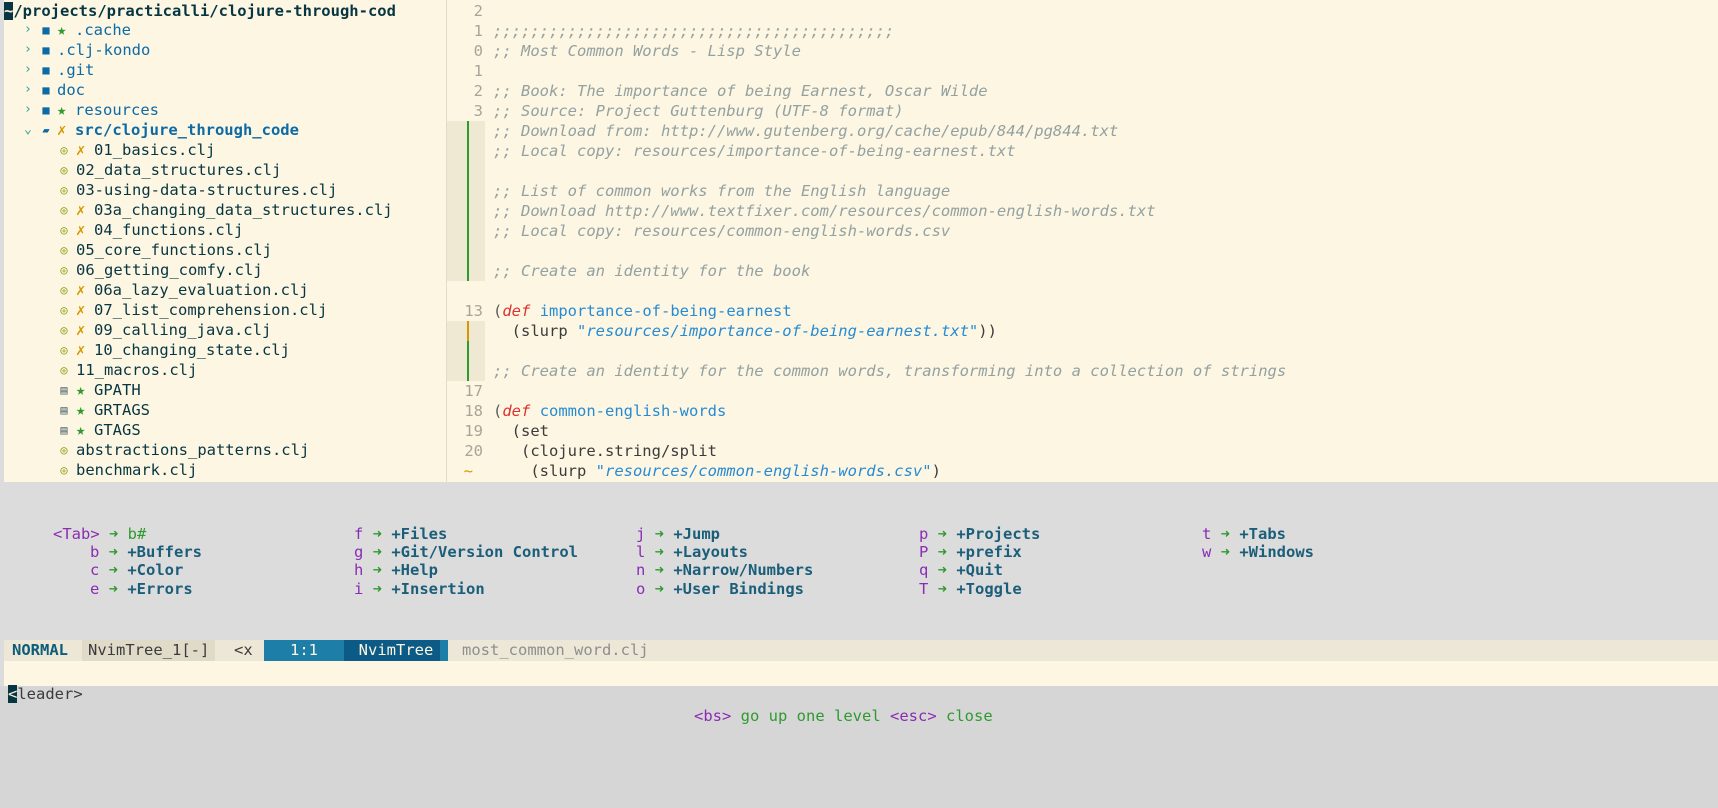  What do you see at coordinates (224, 470) in the screenshot?
I see `tree-file: ◎ benchmark.clj` at bounding box center [224, 470].